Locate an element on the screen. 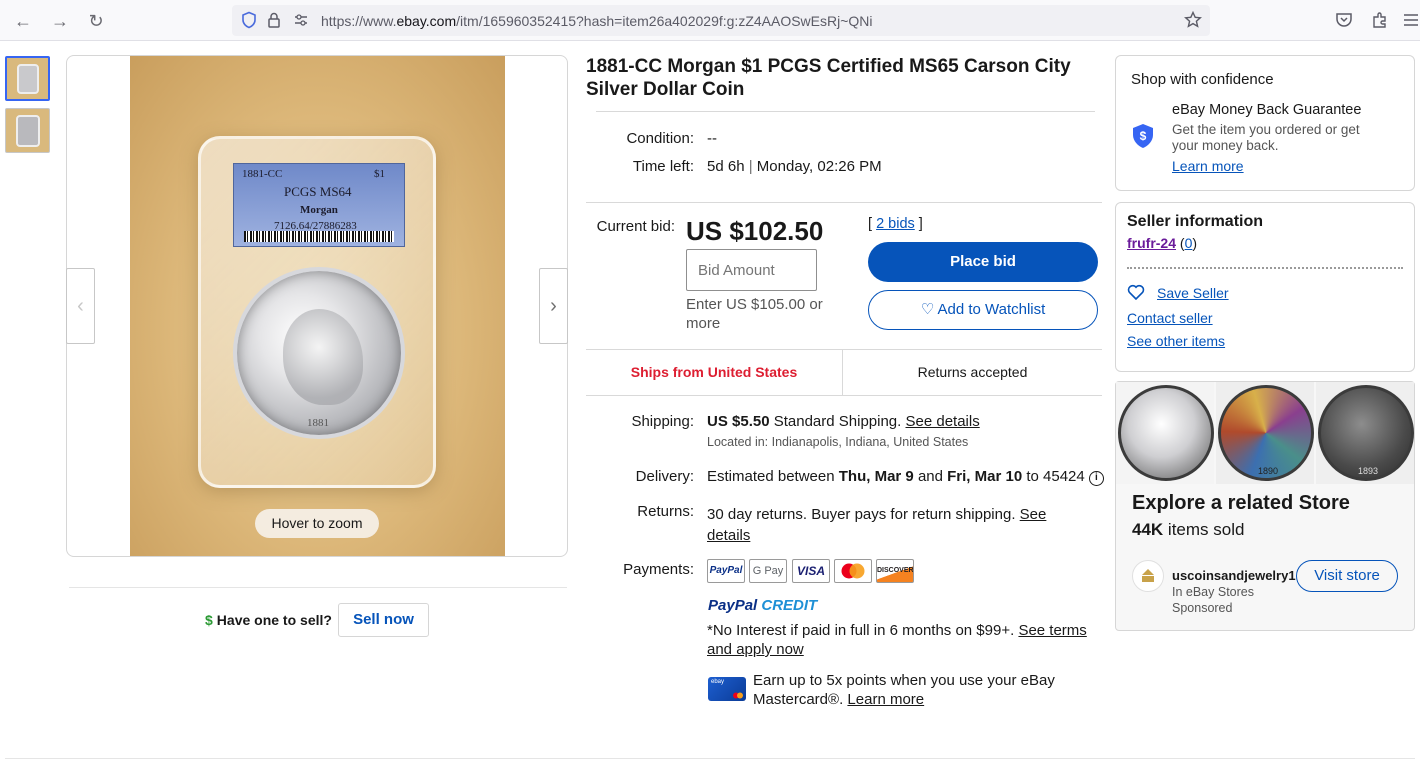 The width and height of the screenshot is (1420, 762). thumbnail-slab-back-image is located at coordinates (28, 131).